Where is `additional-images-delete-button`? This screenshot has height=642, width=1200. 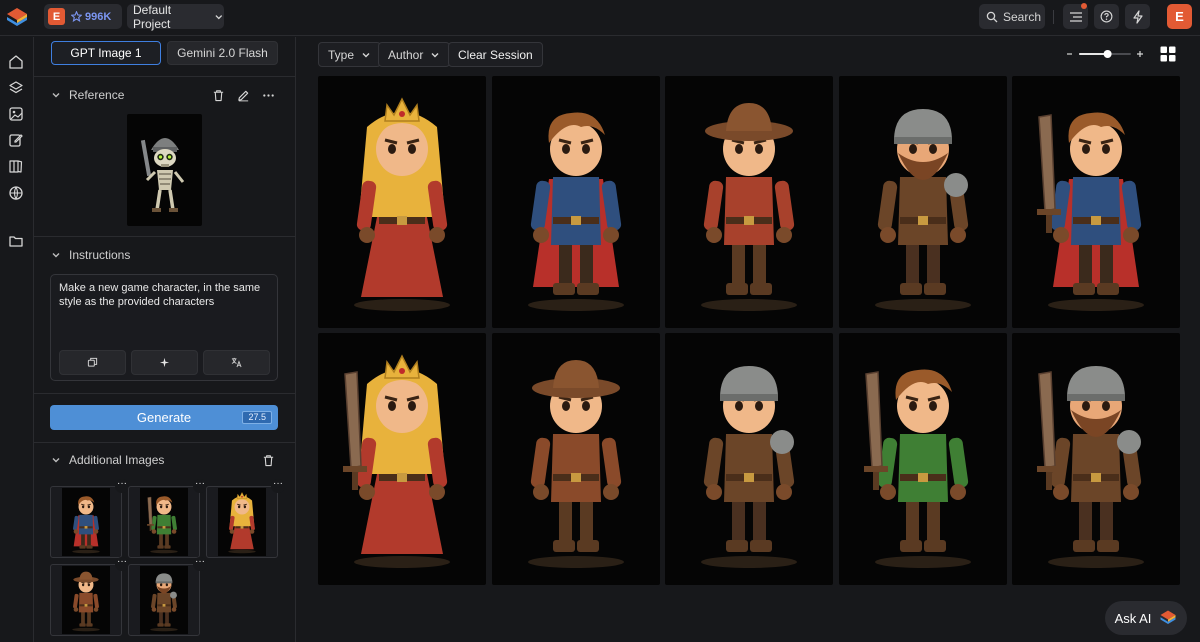
additional-images-delete-button is located at coordinates (268, 460).